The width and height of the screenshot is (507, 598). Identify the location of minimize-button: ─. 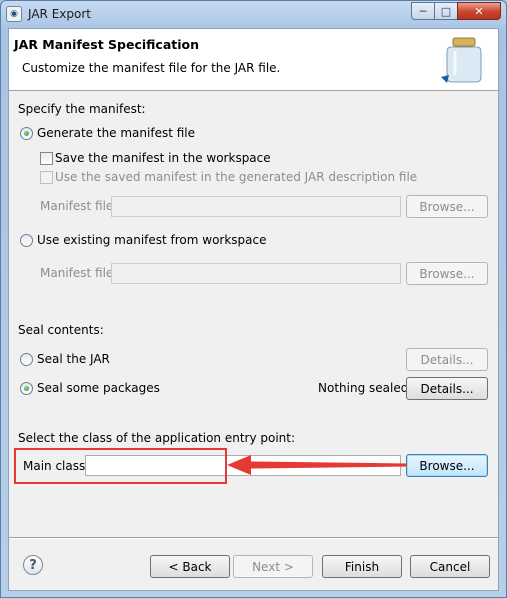
(423, 11).